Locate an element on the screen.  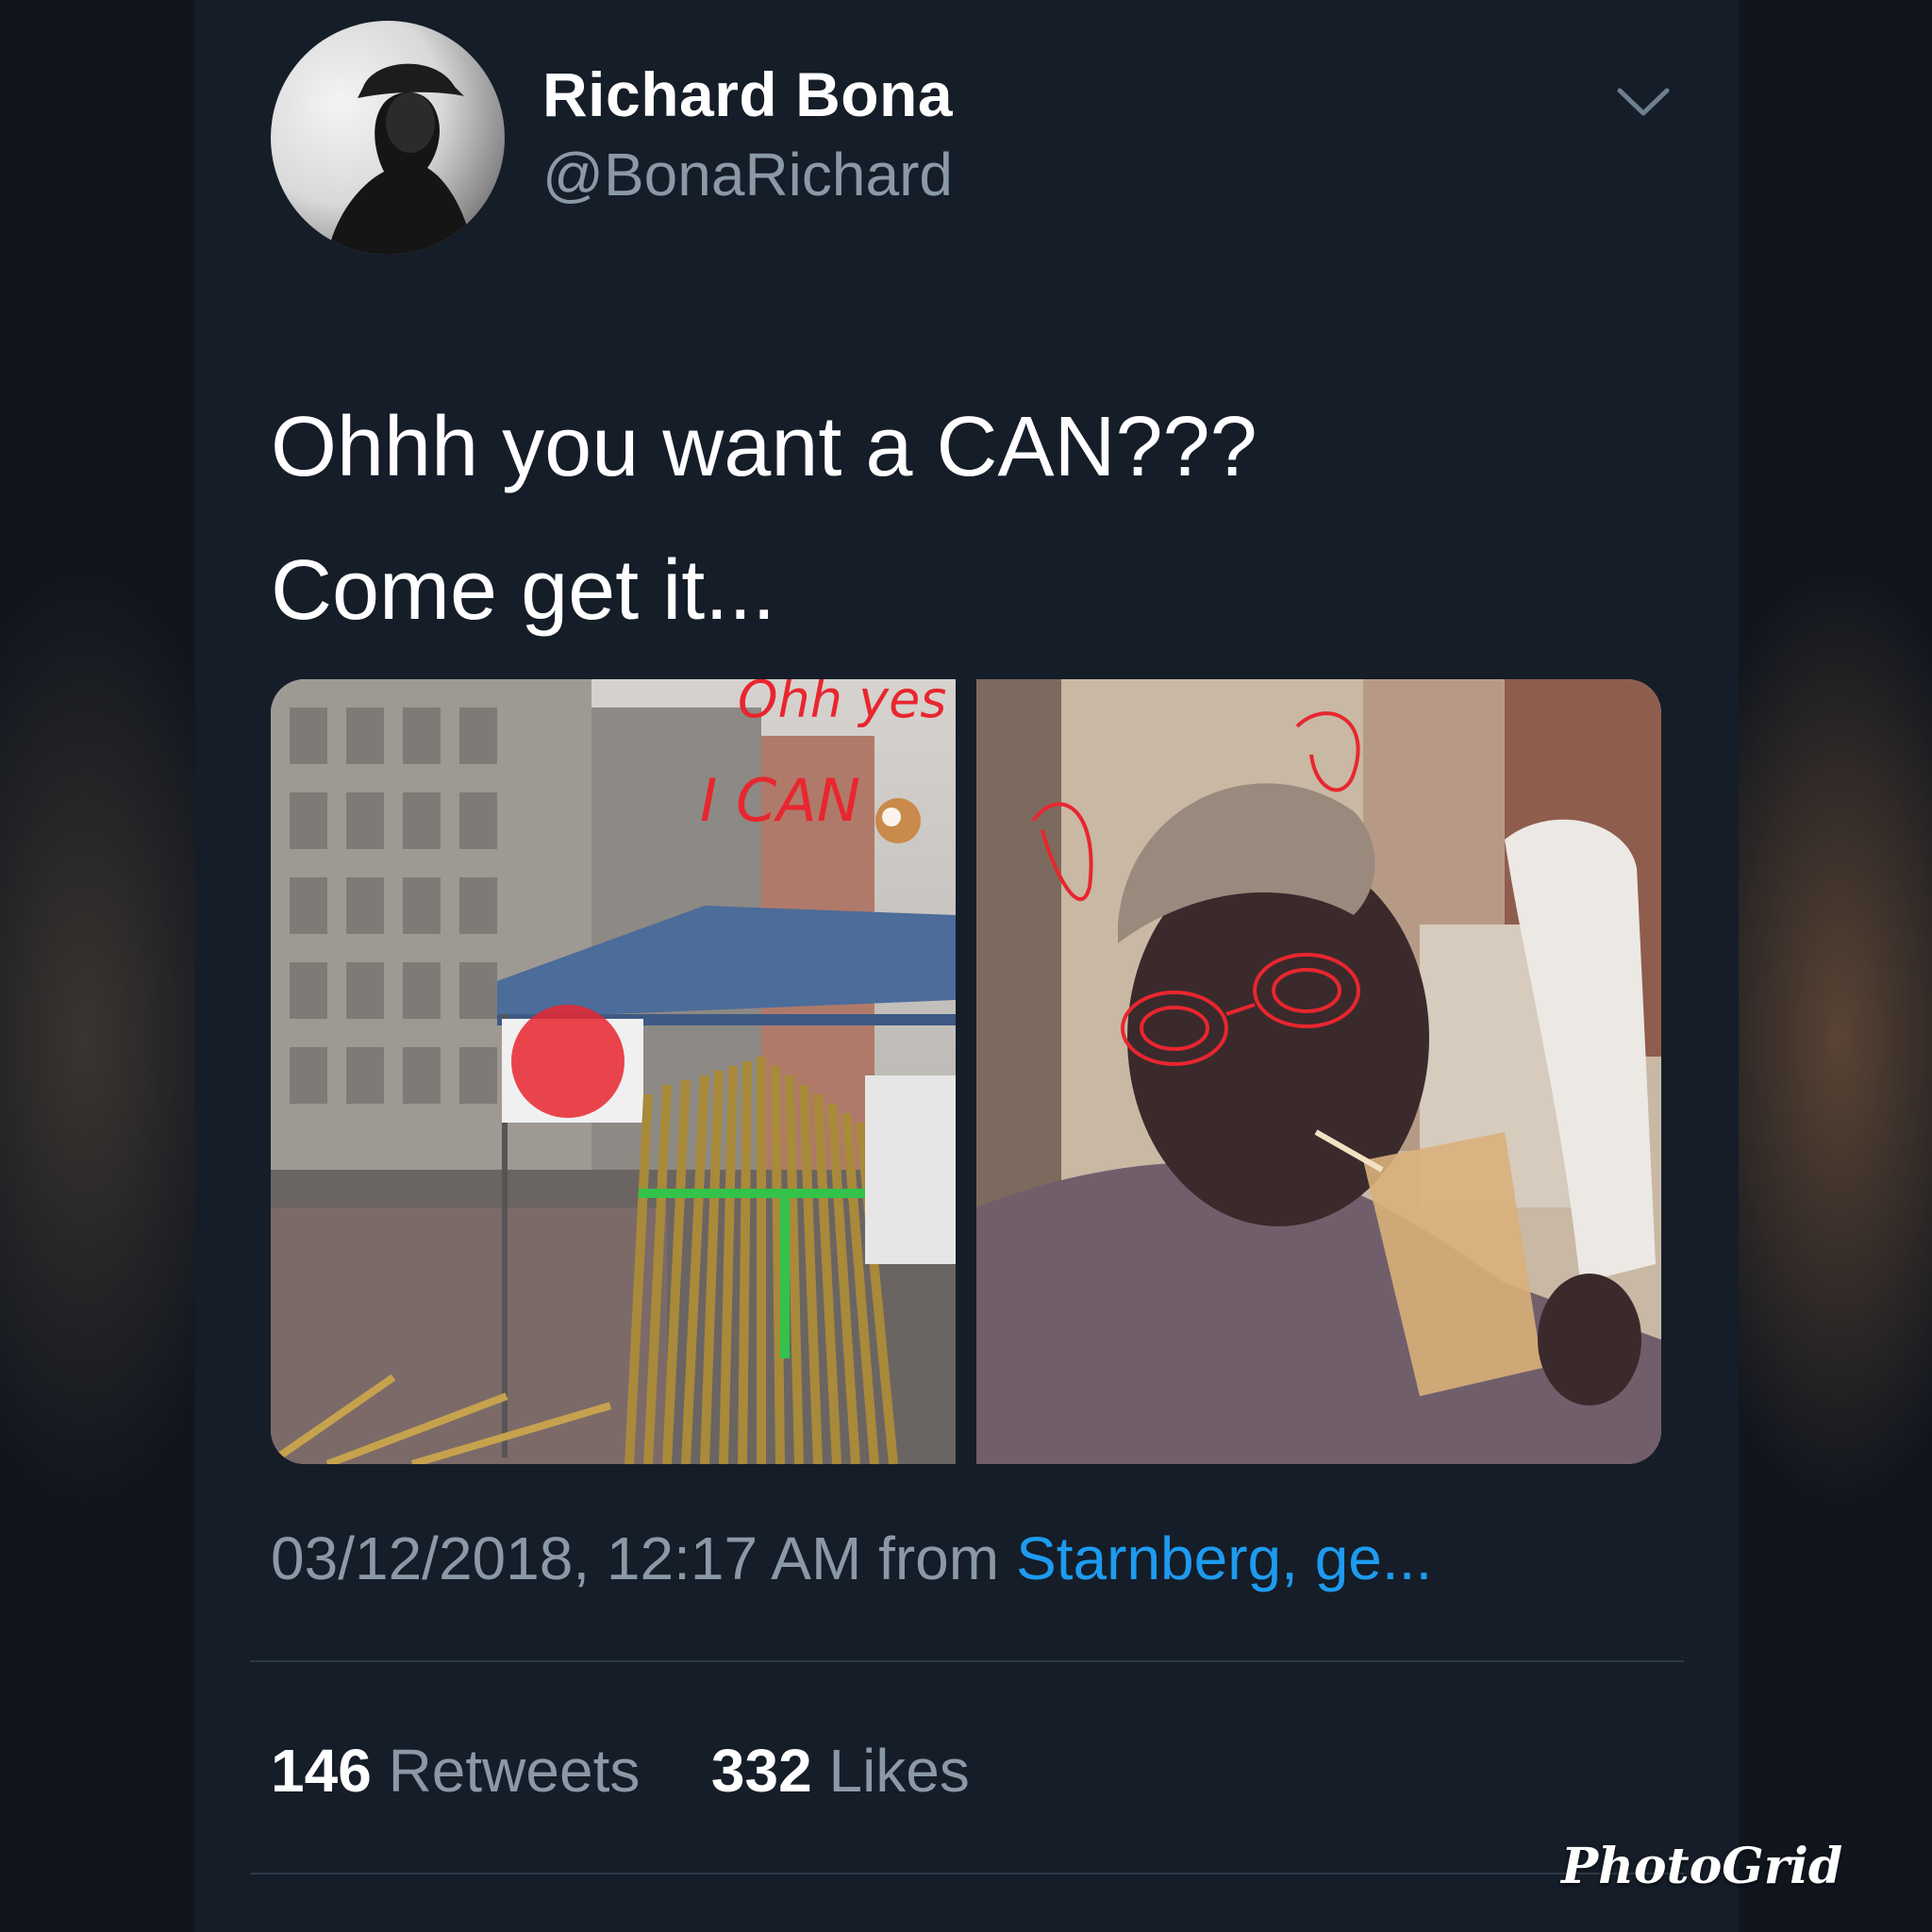
chevron-down-icon is located at coordinates (1643, 102).